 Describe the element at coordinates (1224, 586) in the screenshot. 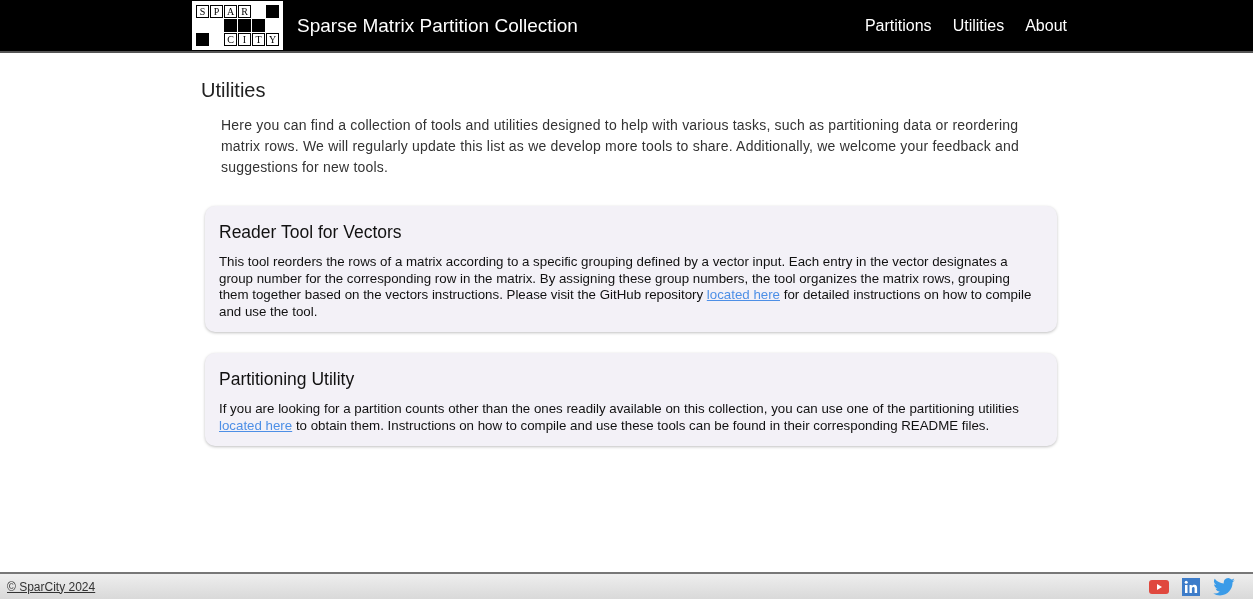

I see `twitter-icon` at that location.